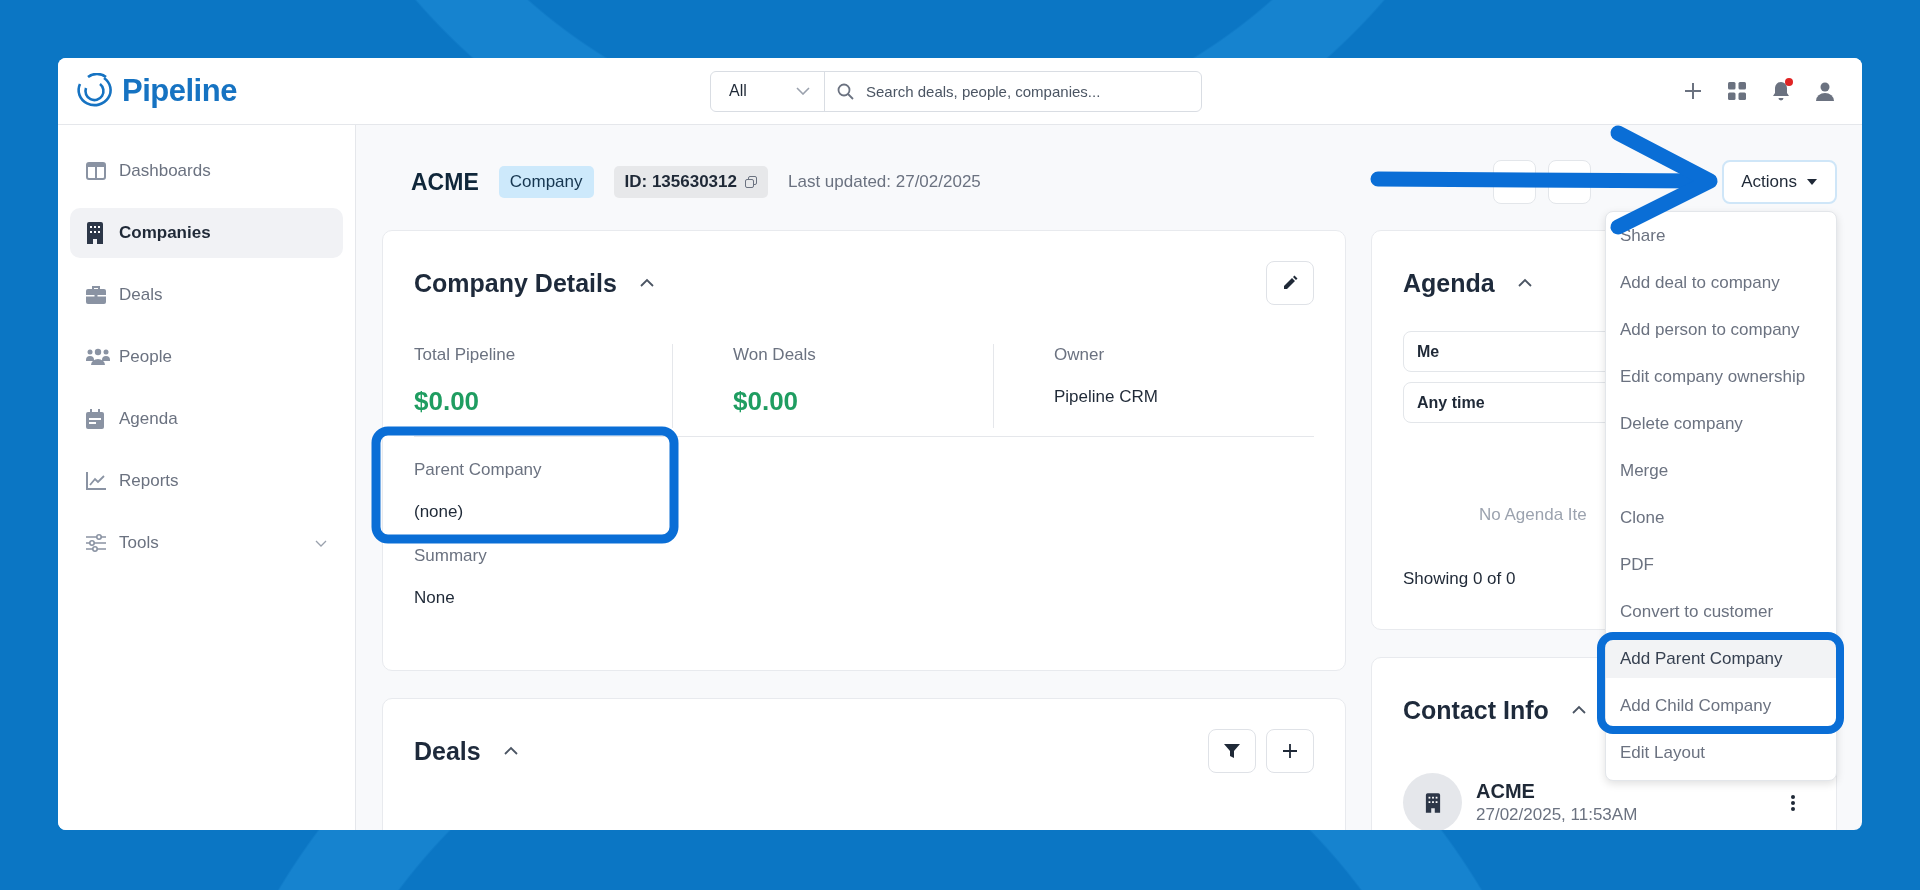 This screenshot has height=890, width=1920. I want to click on sidebar-item: Companies, so click(206, 233).